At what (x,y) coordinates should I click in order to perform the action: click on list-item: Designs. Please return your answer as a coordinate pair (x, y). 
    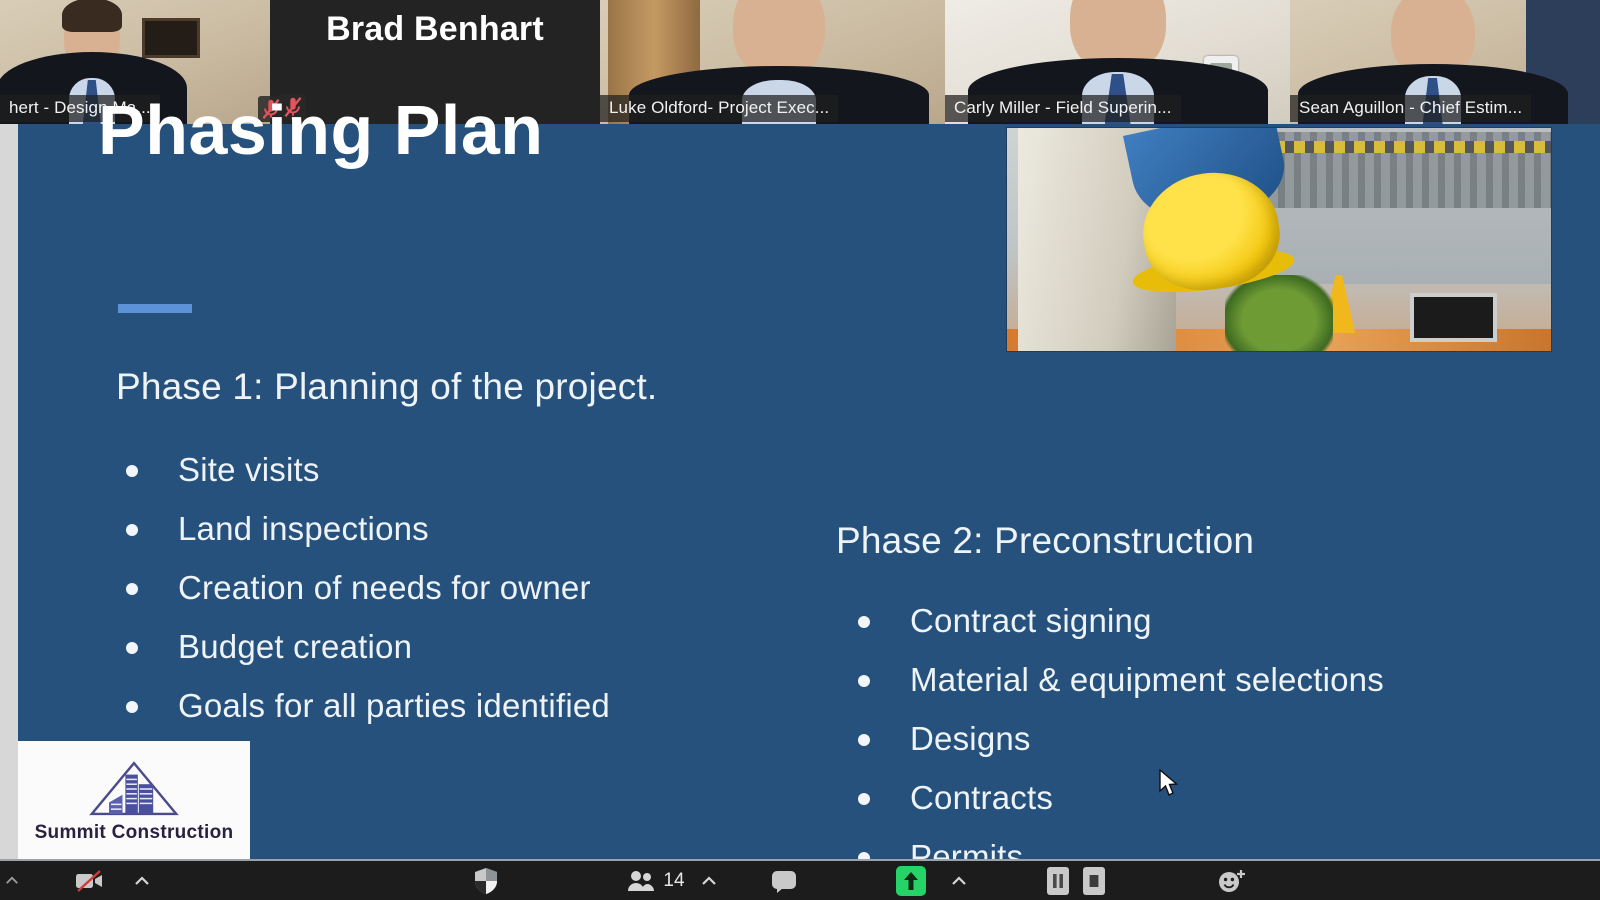
    Looking at the image, I should click on (1121, 739).